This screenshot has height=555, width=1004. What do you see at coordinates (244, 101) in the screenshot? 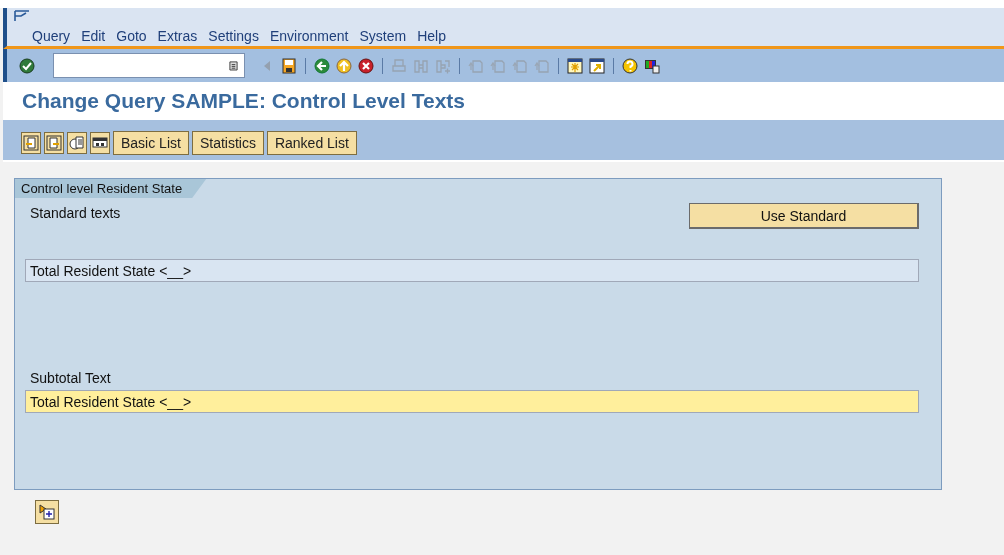
I see `screen-title: Change Query SAMPLE: Control Level Texts` at bounding box center [244, 101].